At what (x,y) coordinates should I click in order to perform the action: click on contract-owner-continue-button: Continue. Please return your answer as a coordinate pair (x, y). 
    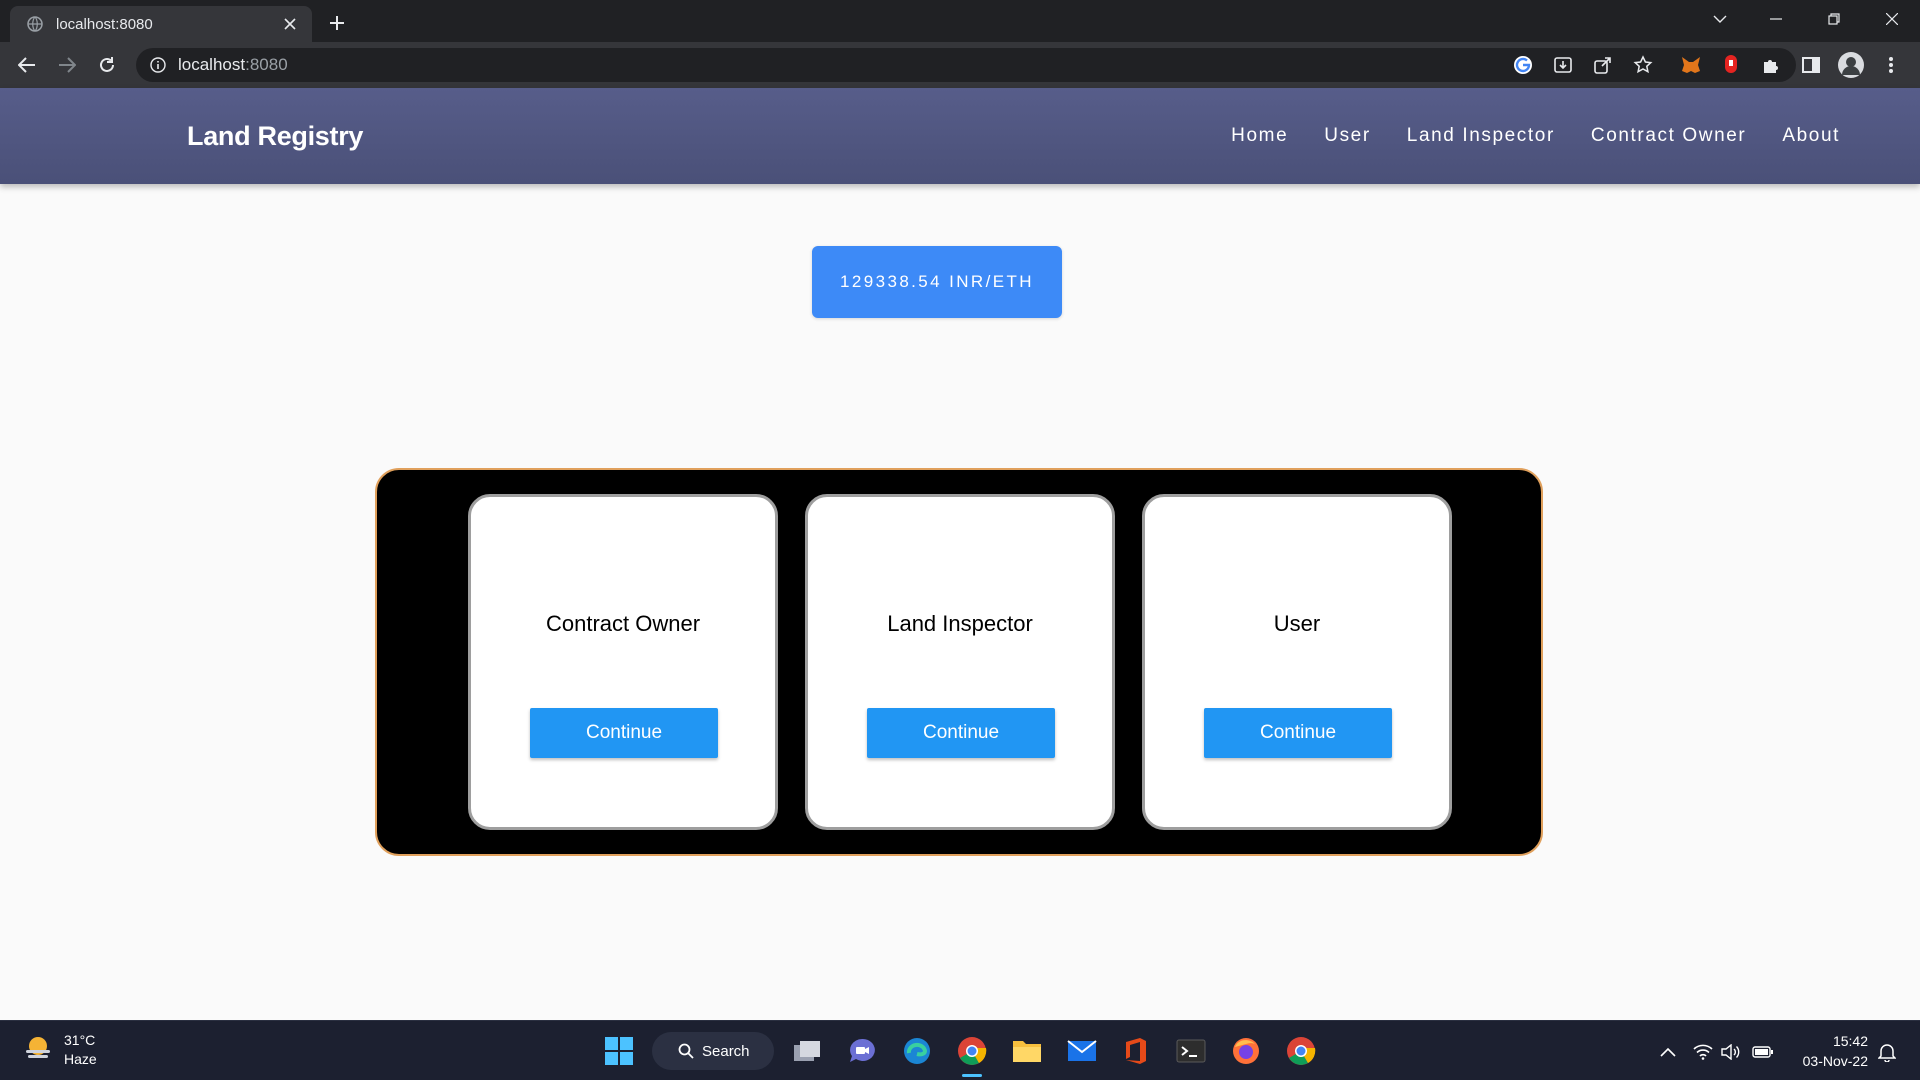
    Looking at the image, I should click on (624, 733).